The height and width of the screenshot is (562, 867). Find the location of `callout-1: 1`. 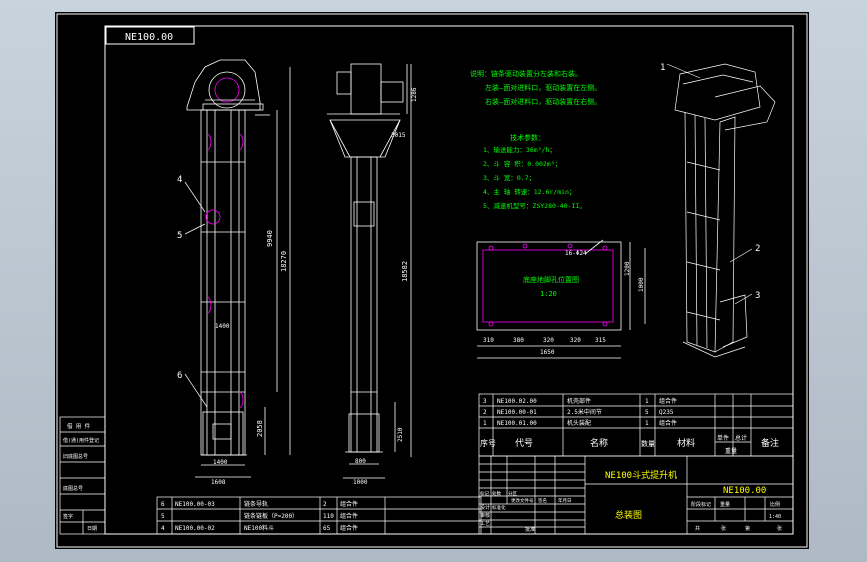

callout-1: 1 is located at coordinates (662, 68).